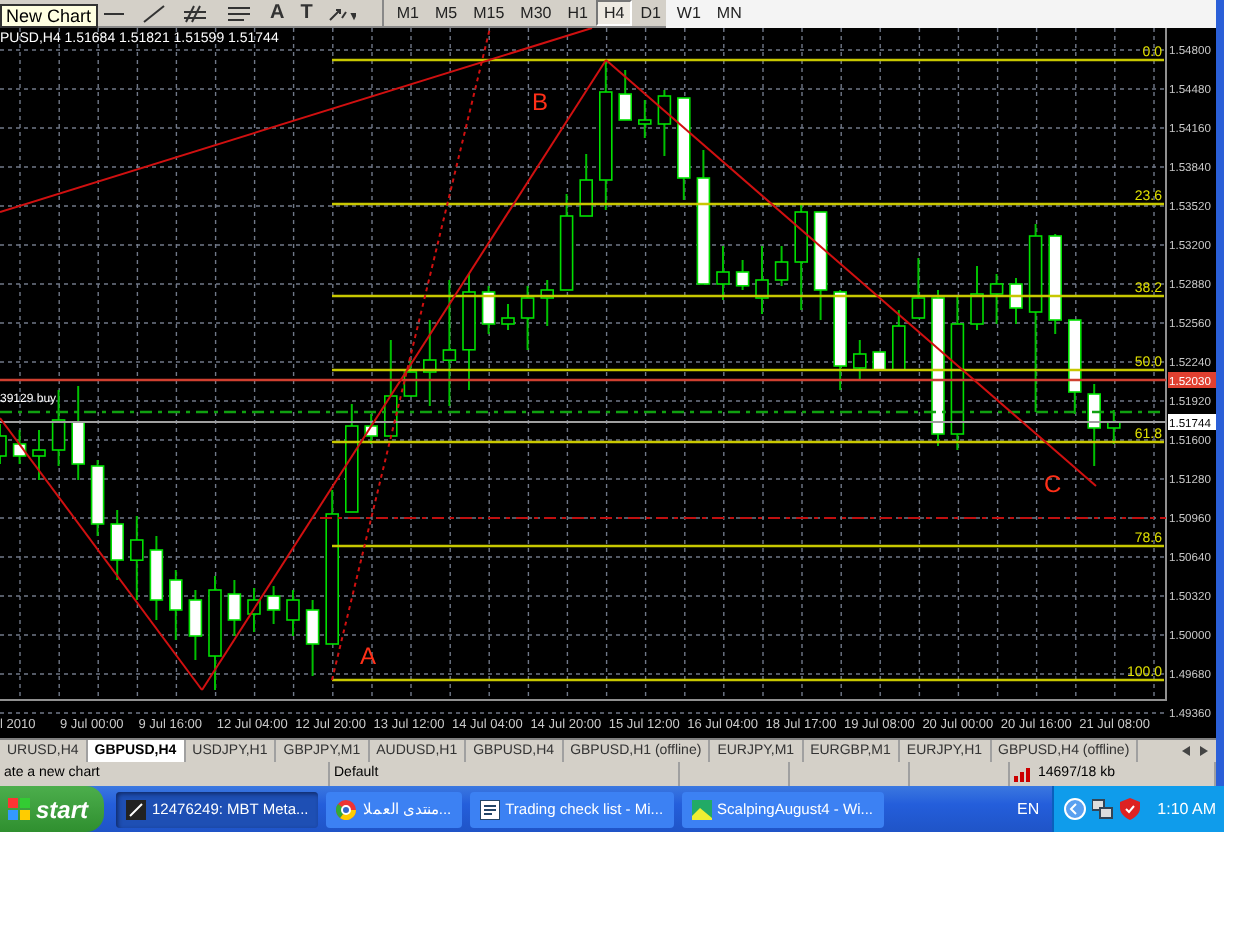 The image size is (1250, 938). Describe the element at coordinates (688, 13) in the screenshot. I see `timeframe-button: W1` at that location.